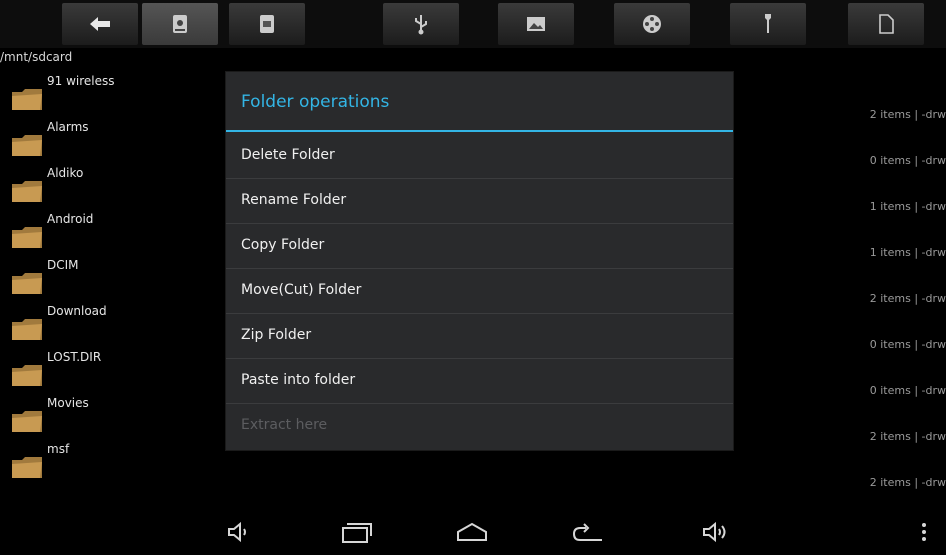 This screenshot has height=555, width=946. What do you see at coordinates (479, 246) in the screenshot?
I see `copy-folder-item: Copy Folder` at bounding box center [479, 246].